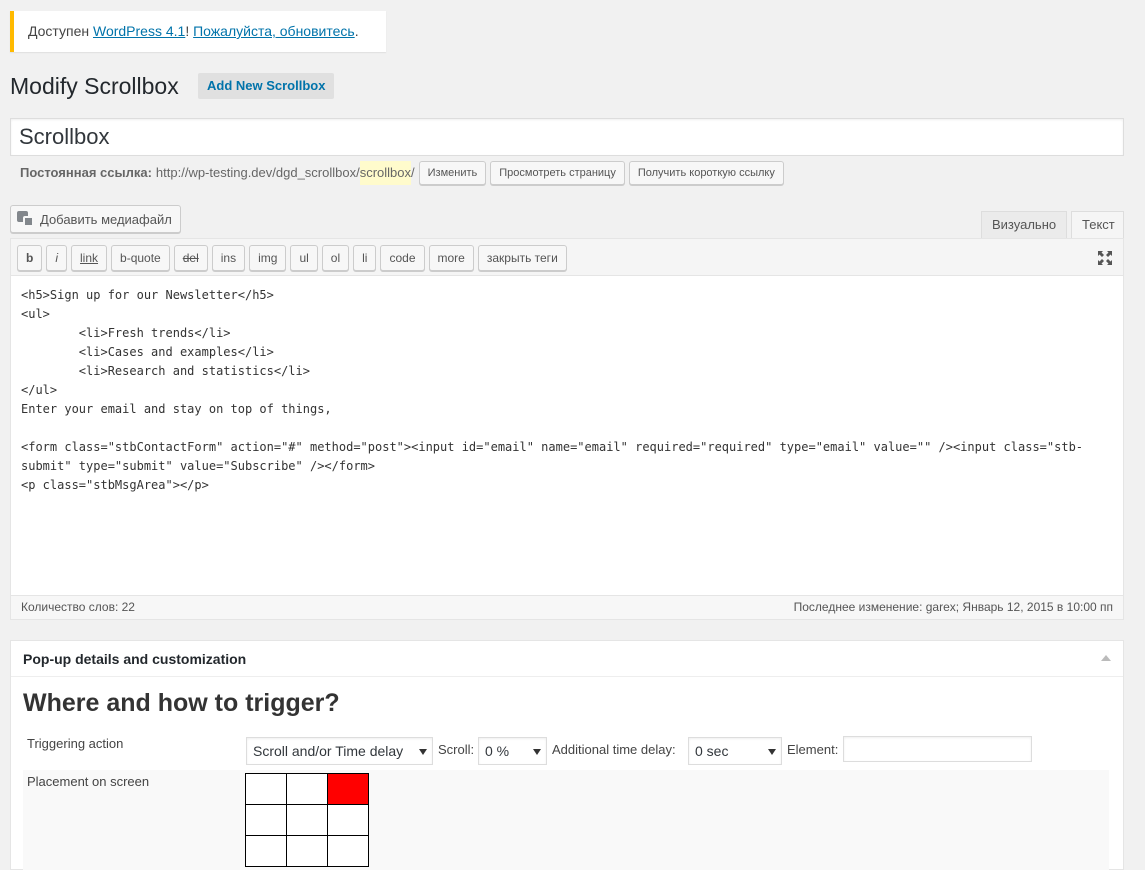  Describe the element at coordinates (268, 258) in the screenshot. I see `qt-img-button: img` at that location.